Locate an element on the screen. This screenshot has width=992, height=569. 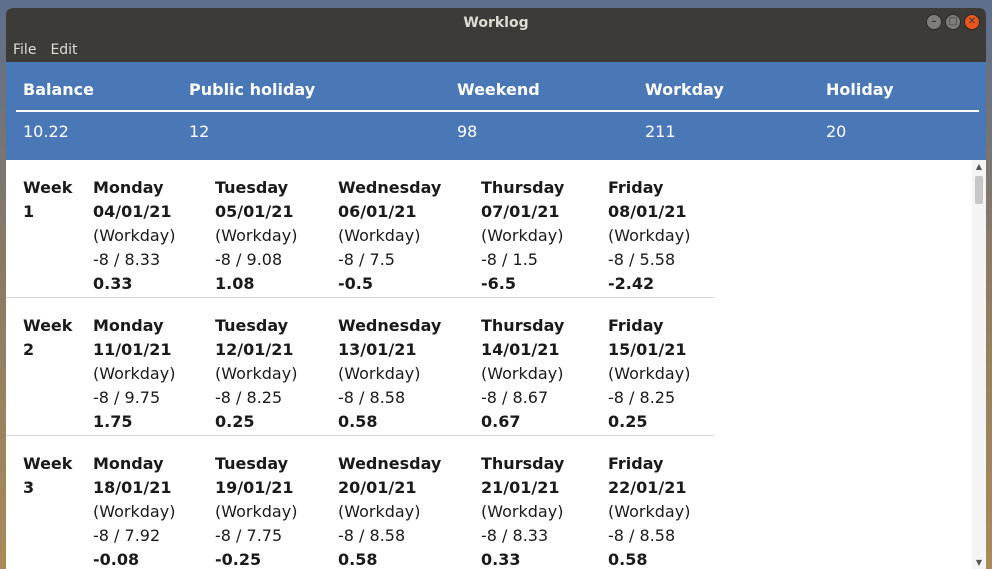
day-hours: -8 / 5.58 is located at coordinates (642, 259).